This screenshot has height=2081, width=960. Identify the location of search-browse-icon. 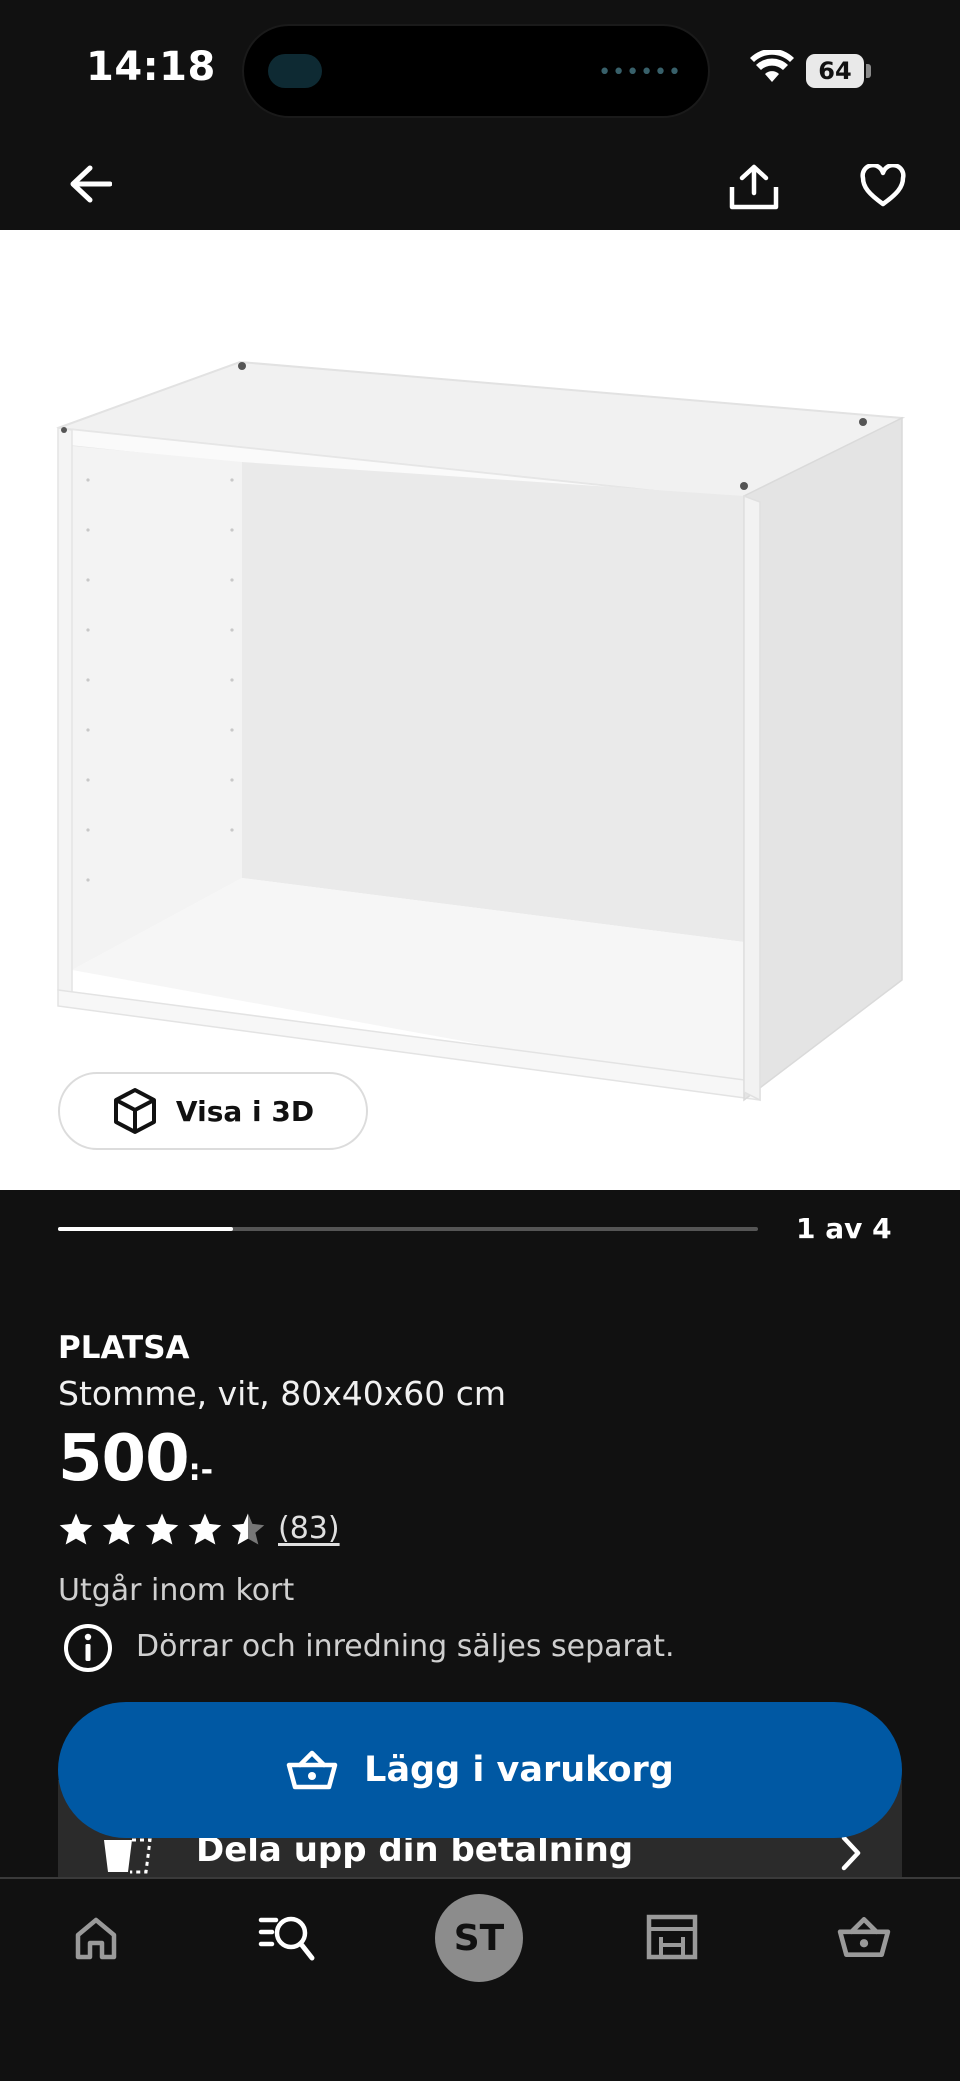
(286, 1938).